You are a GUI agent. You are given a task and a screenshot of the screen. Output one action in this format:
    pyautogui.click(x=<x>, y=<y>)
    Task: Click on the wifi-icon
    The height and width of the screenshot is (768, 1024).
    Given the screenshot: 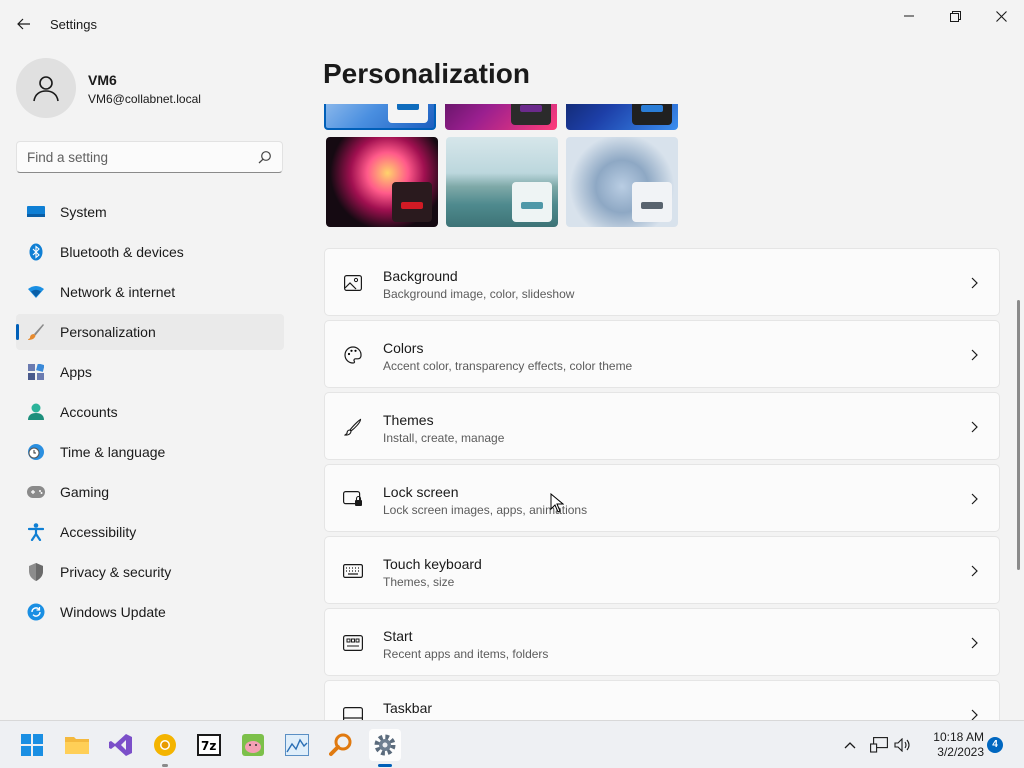 What is the action you would take?
    pyautogui.click(x=36, y=292)
    